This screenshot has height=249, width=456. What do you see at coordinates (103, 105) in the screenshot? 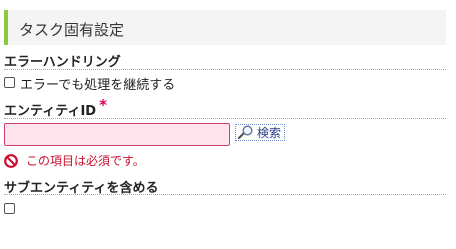
I see `required-marker: *` at bounding box center [103, 105].